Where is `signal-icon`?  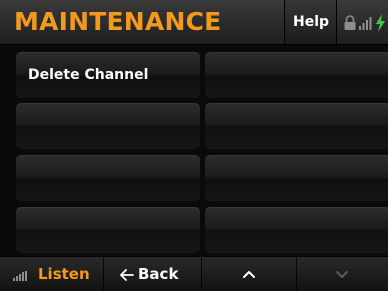
signal-icon is located at coordinates (365, 23).